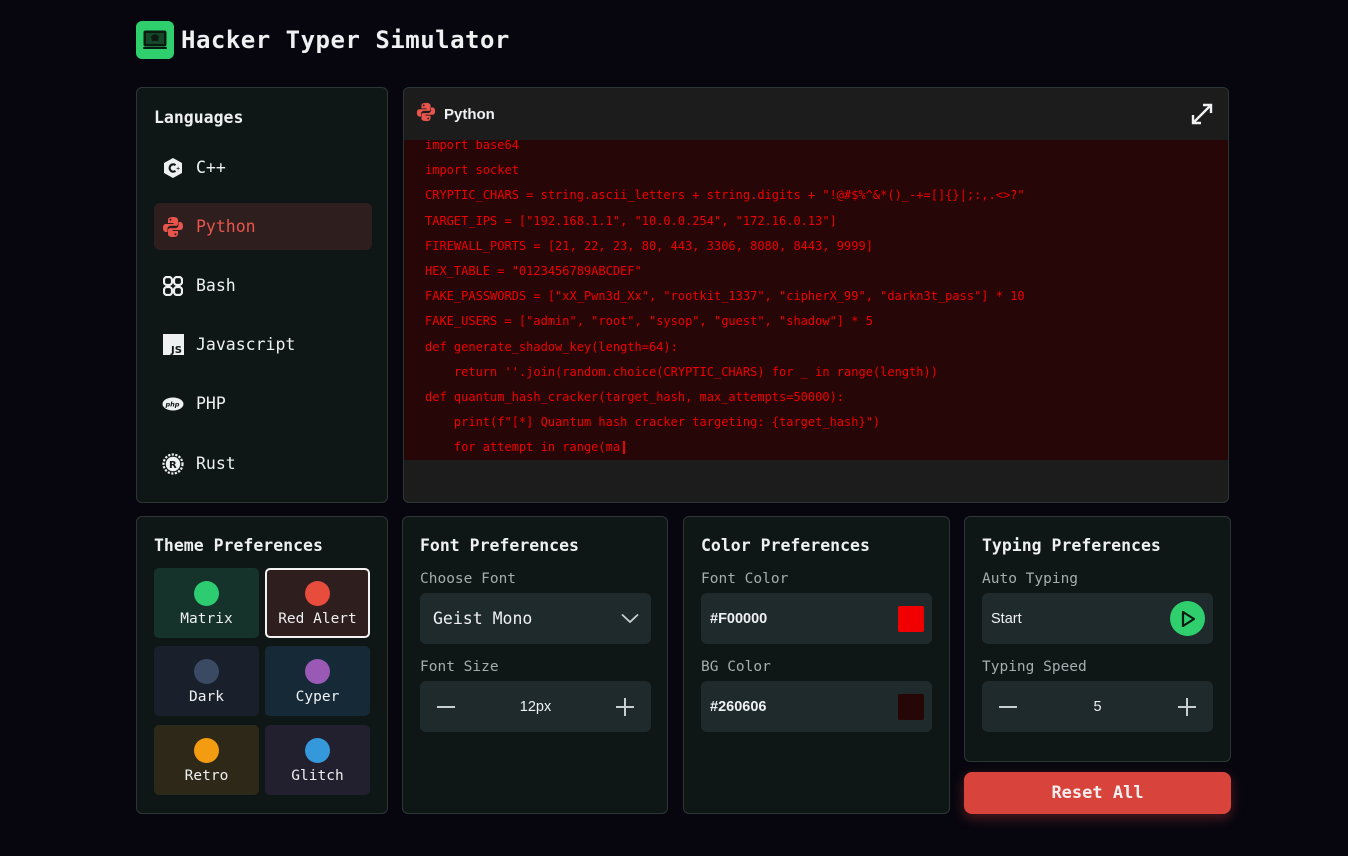 Image resolution: width=1348 pixels, height=856 pixels. I want to click on typing-speed-value: 5, so click(1097, 706).